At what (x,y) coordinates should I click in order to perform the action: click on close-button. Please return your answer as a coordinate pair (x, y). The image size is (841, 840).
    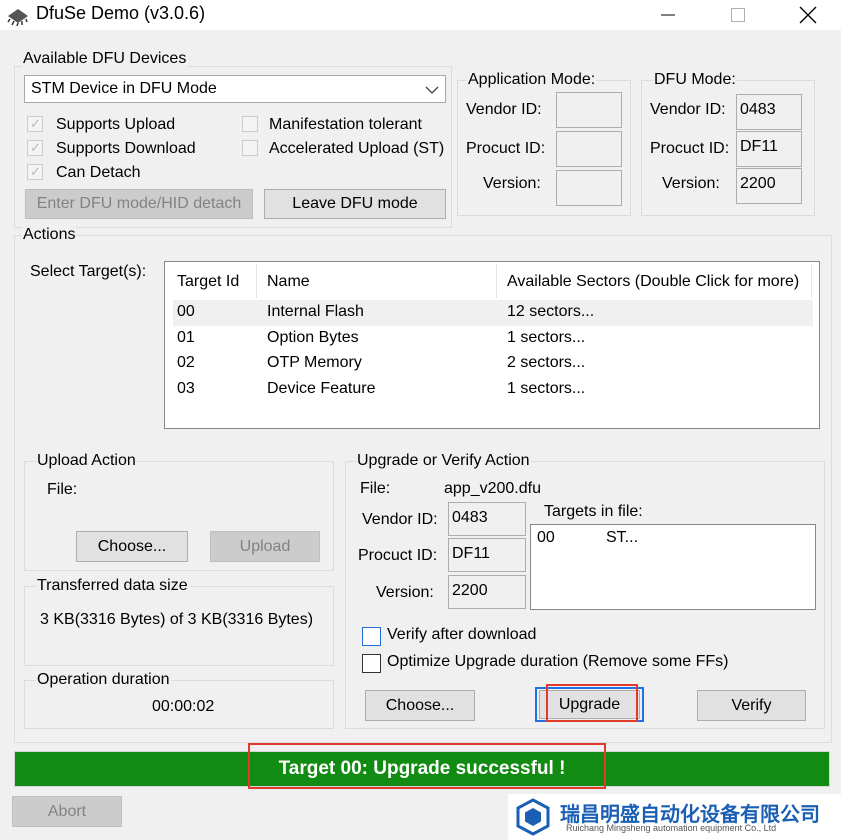
    Looking at the image, I should click on (808, 15).